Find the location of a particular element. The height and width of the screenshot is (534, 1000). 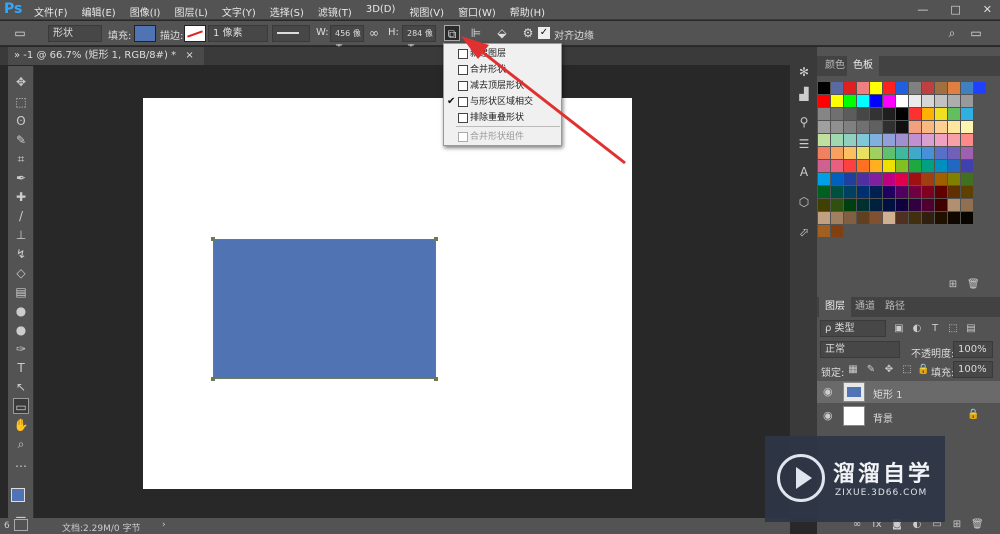

menu-item-exclude-overlap: 排除重叠形状 is located at coordinates (502, 118).